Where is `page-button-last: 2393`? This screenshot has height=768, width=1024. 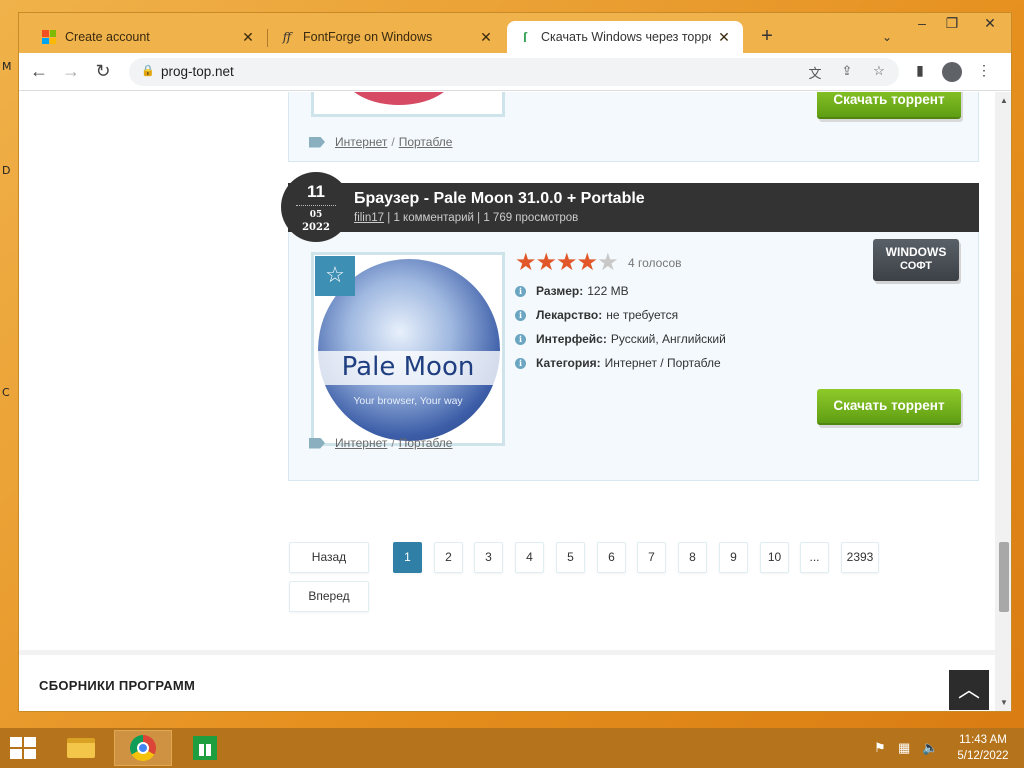 page-button-last: 2393 is located at coordinates (860, 557).